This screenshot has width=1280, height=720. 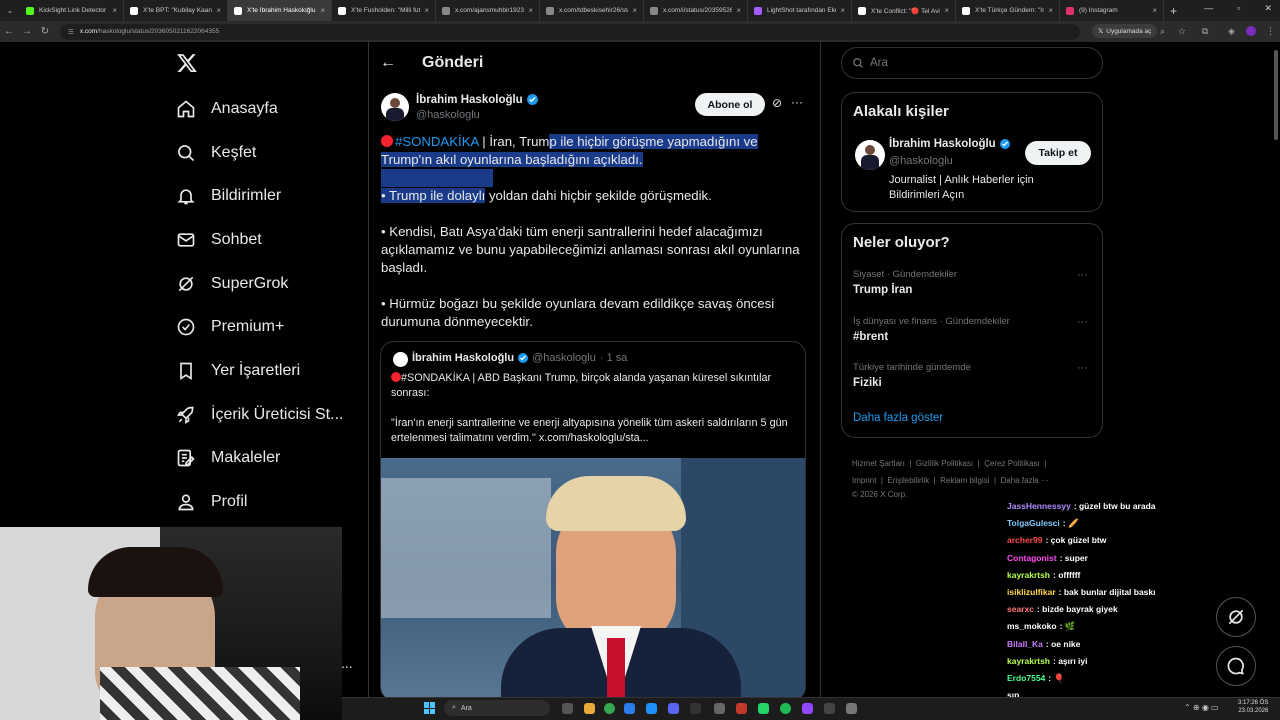 I want to click on show-more-link: Daha fazla göster, so click(x=898, y=418).